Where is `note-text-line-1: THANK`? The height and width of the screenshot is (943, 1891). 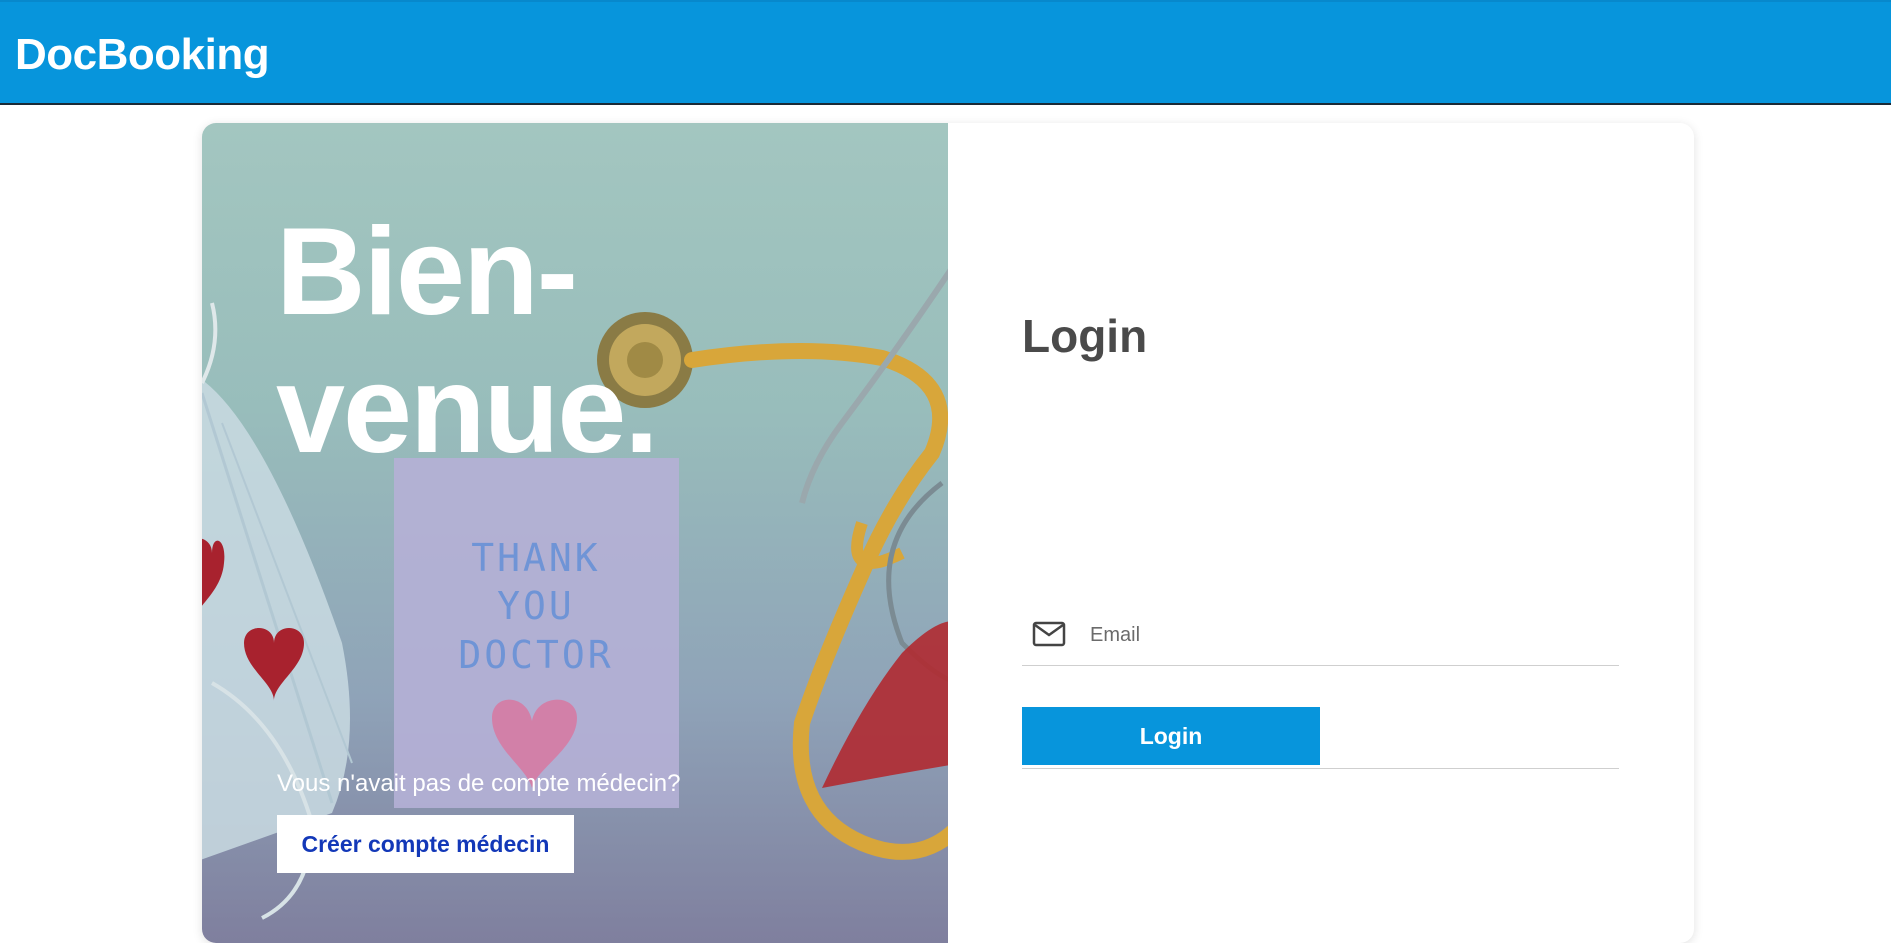
note-text-line-1: THANK is located at coordinates (535, 558).